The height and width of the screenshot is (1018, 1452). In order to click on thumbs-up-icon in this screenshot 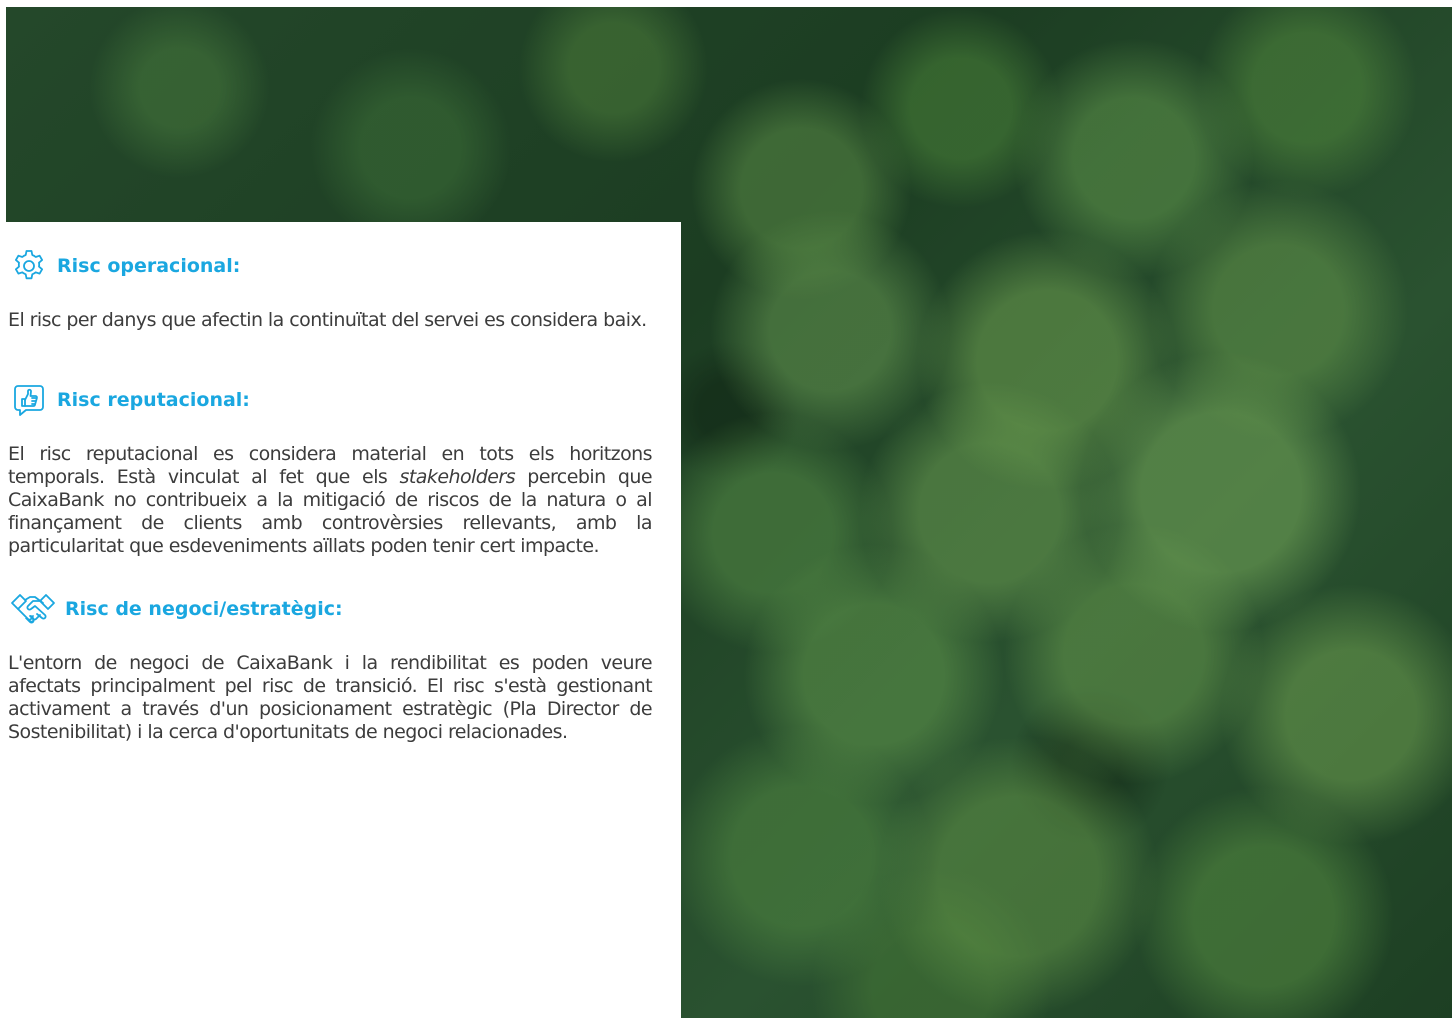, I will do `click(29, 400)`.